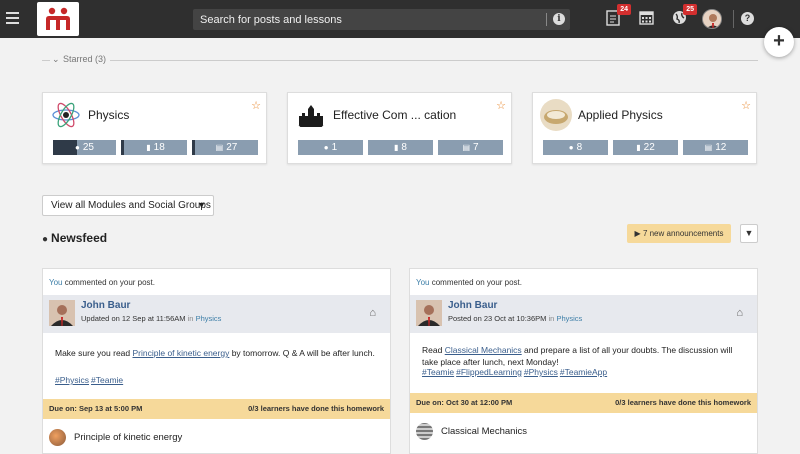 Image resolution: width=800 pixels, height=454 pixels. Describe the element at coordinates (115, 437) in the screenshot. I see `lesson-item: Principle of kinetic energy` at that location.